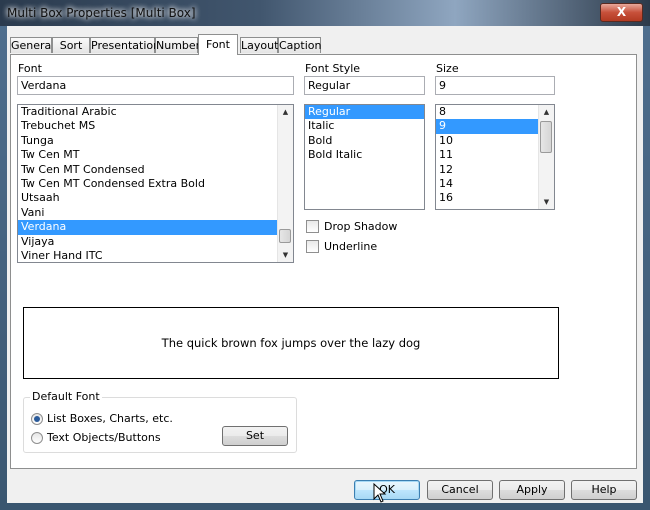 The image size is (650, 510). I want to click on list-item: Traditional Arabic, so click(155, 112).